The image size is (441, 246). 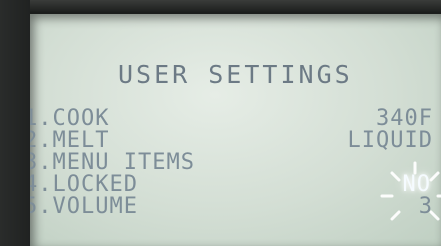 What do you see at coordinates (390, 140) in the screenshot?
I see `menu-item-value: LIQUID` at bounding box center [390, 140].